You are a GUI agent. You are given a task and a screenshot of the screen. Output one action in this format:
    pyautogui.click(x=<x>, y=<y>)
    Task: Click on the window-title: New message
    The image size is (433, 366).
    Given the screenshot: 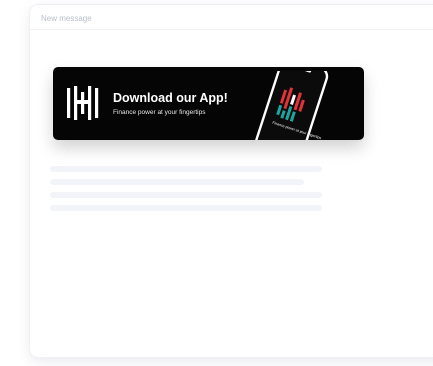 What is the action you would take?
    pyautogui.click(x=66, y=18)
    